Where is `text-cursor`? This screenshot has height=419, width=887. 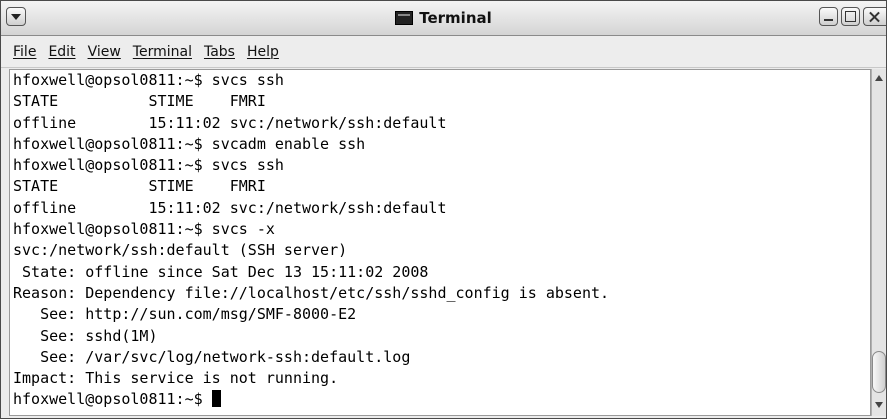 text-cursor is located at coordinates (216, 399).